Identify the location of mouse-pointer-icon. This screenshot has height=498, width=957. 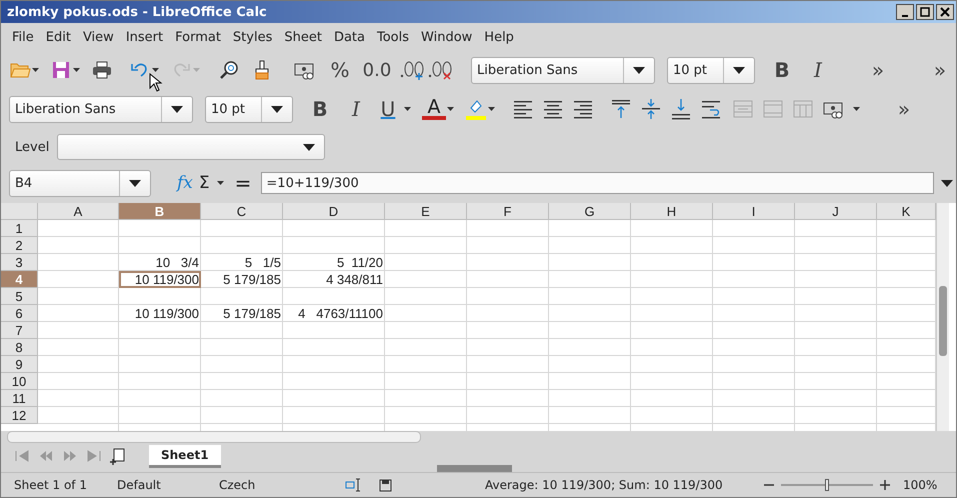
(156, 83).